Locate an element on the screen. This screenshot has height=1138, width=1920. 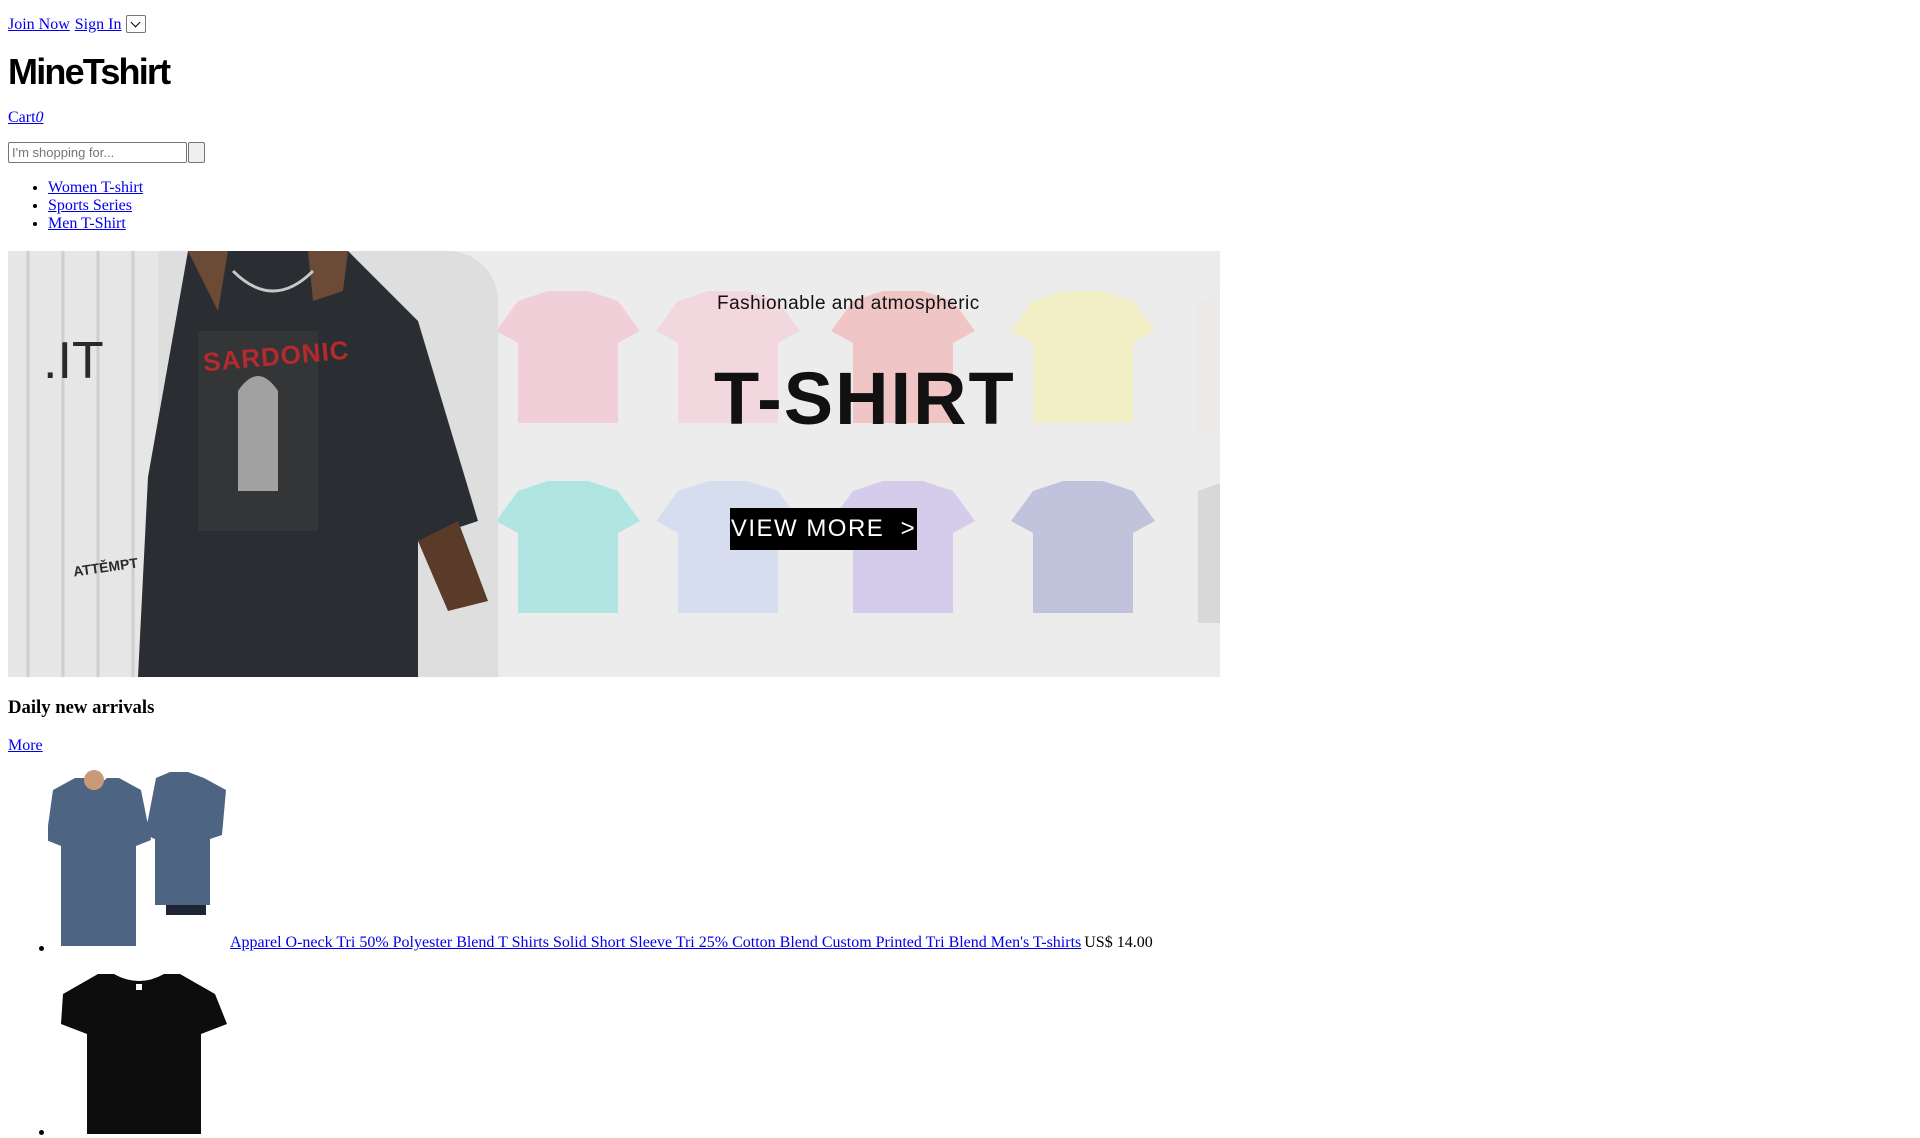
sign-in-link: Sign In is located at coordinates (98, 24).